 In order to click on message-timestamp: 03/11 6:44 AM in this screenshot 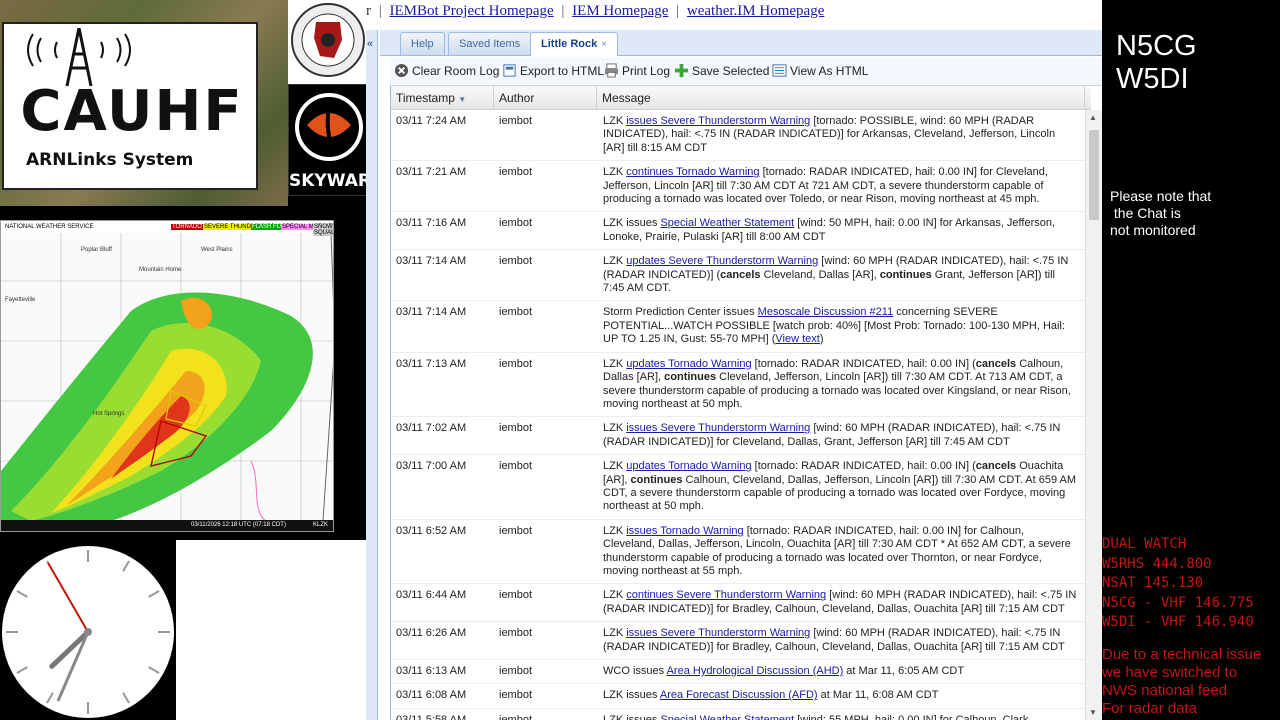, I will do `click(431, 595)`.